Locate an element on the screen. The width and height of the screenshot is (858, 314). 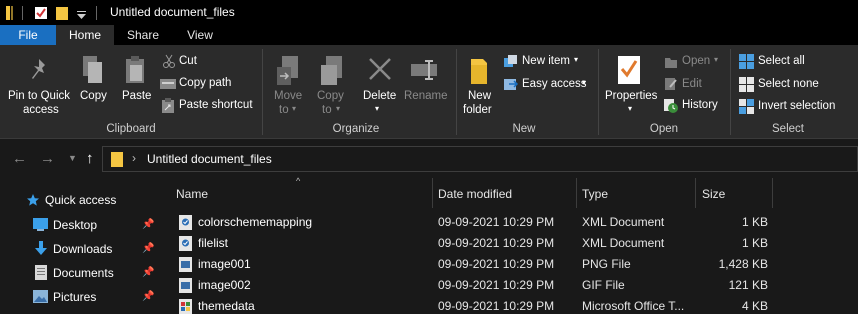
select-all-icon is located at coordinates (746, 63).